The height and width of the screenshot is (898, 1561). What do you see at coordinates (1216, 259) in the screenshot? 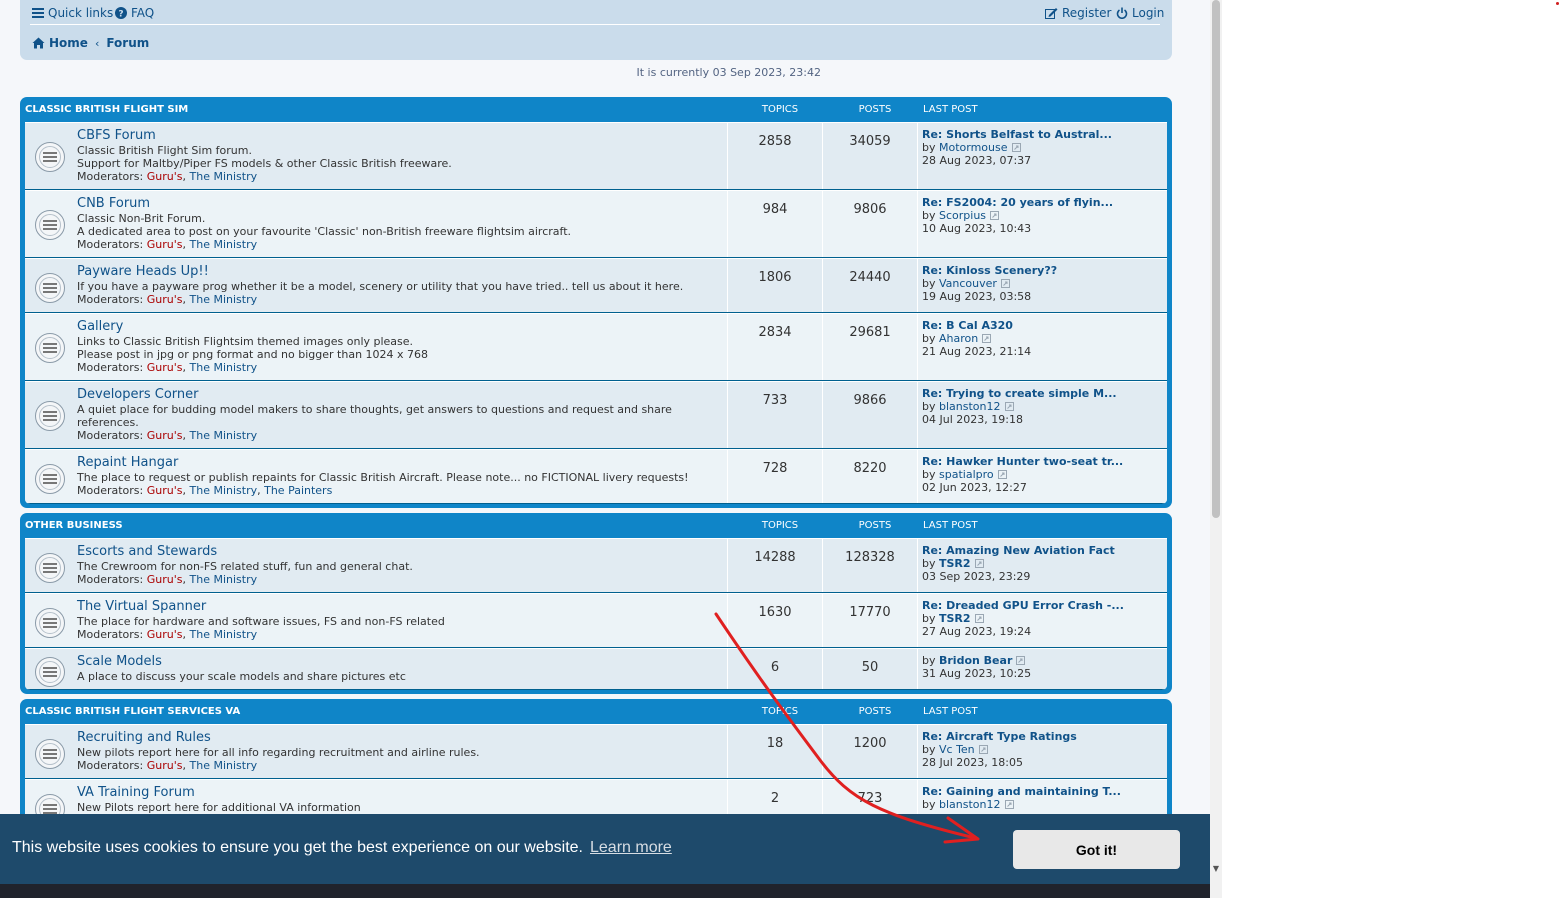
I see `scrollbar-thumb` at bounding box center [1216, 259].